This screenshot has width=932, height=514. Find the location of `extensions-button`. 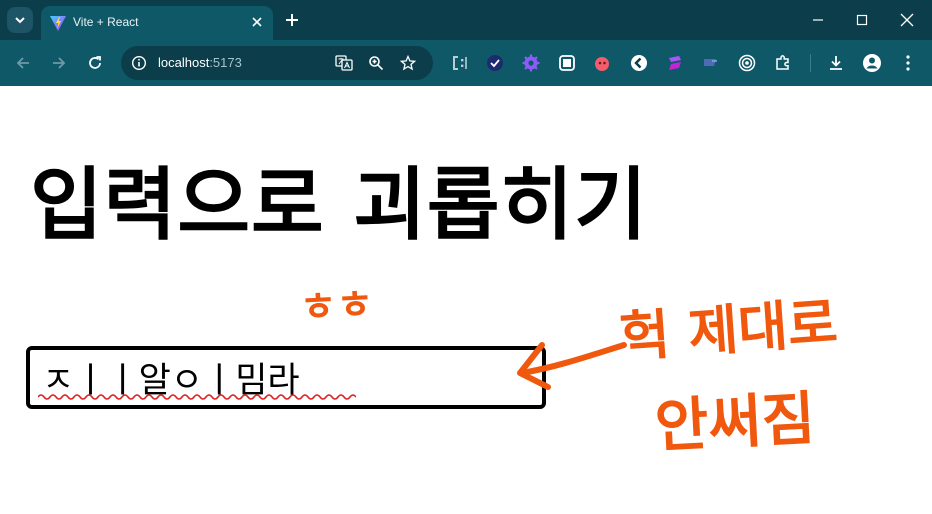

extensions-button is located at coordinates (783, 63).